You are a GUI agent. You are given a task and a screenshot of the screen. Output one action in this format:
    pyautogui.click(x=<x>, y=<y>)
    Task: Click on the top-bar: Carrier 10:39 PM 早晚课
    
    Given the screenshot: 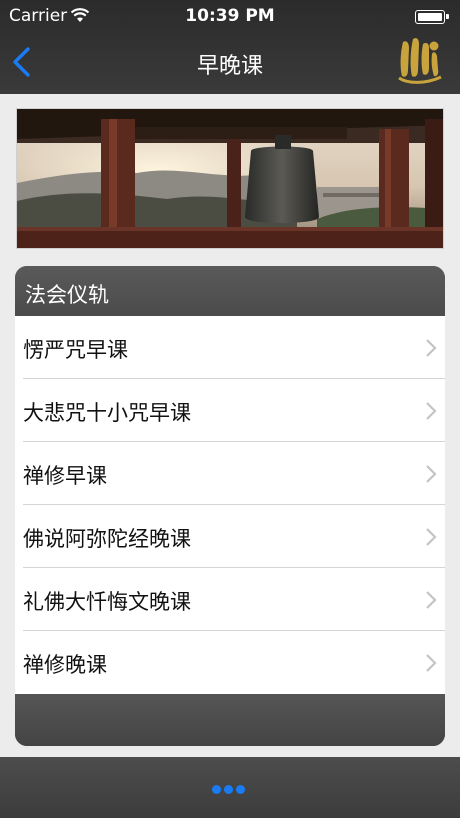 What is the action you would take?
    pyautogui.click(x=230, y=47)
    